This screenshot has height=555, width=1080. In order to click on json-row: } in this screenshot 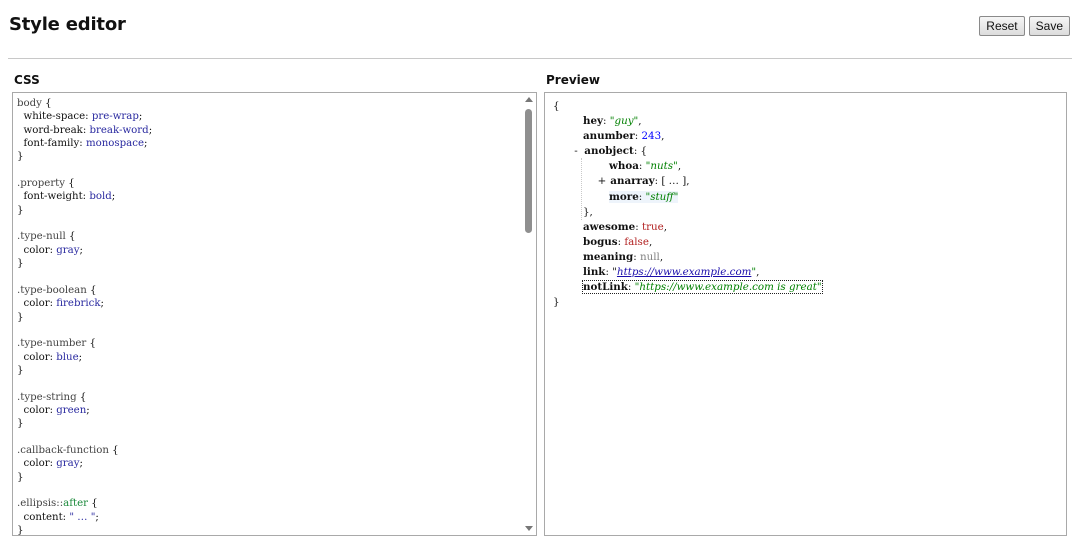, I will do `click(687, 302)`.